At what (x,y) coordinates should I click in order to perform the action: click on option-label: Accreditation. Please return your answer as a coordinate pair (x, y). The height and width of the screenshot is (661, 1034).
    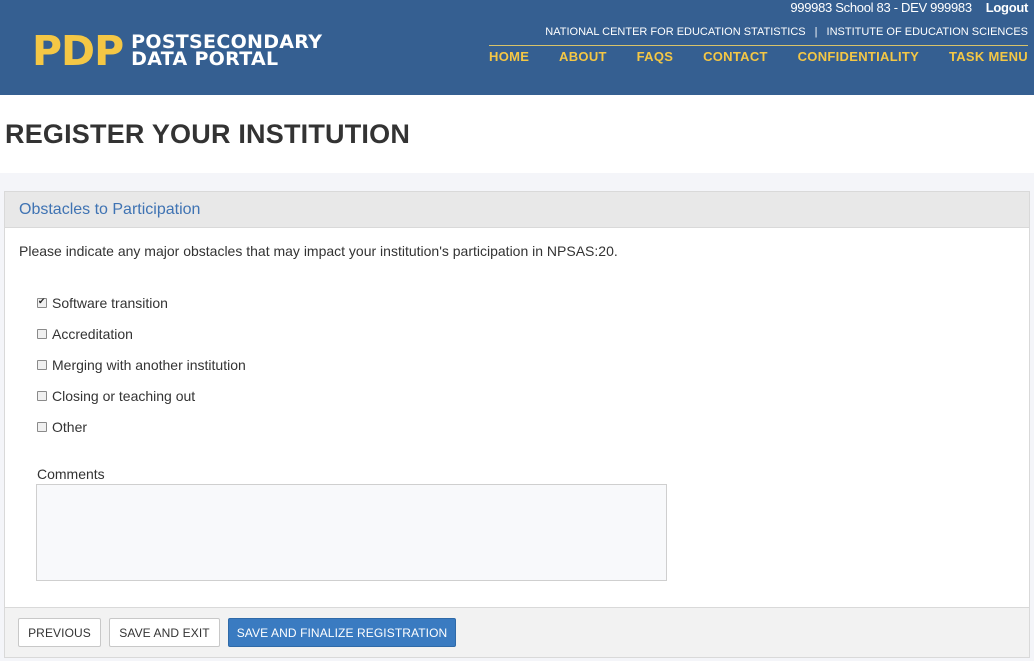
    Looking at the image, I should click on (92, 333).